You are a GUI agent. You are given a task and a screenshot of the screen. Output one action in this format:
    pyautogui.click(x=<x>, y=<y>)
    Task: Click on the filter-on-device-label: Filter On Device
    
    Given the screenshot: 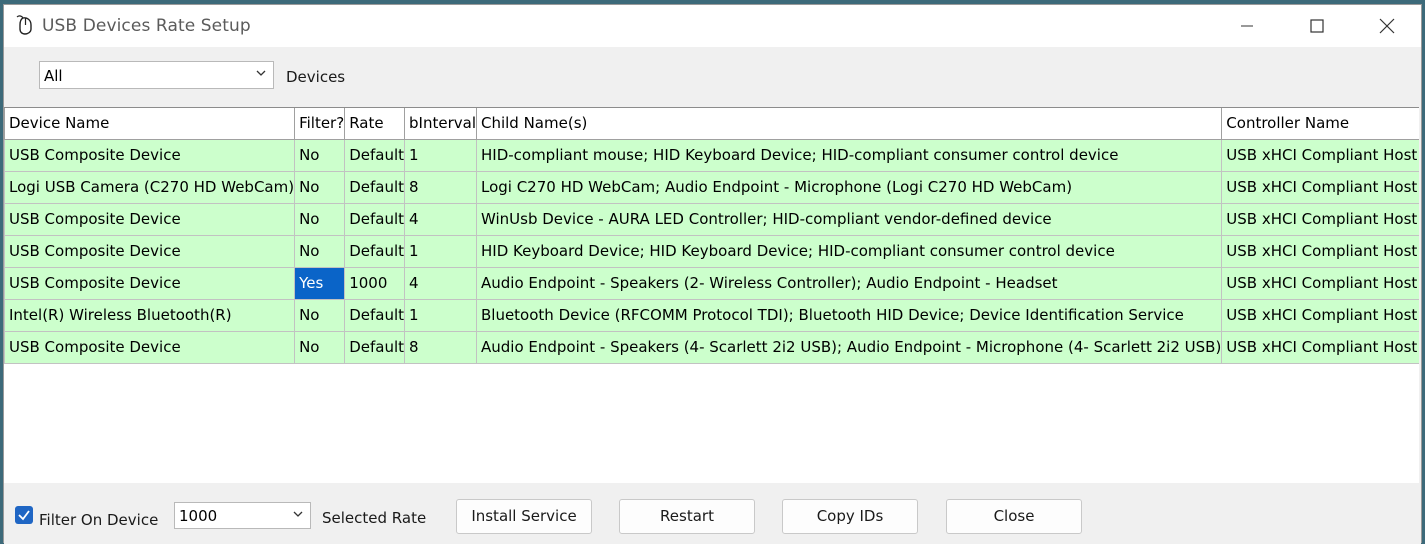 What is the action you would take?
    pyautogui.click(x=99, y=520)
    